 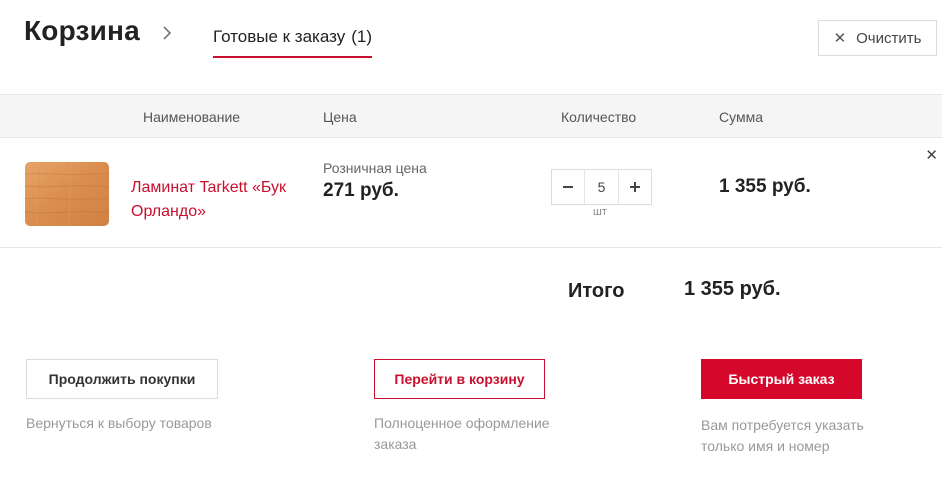 I want to click on tab-label: Готовые к заказу, so click(x=279, y=36).